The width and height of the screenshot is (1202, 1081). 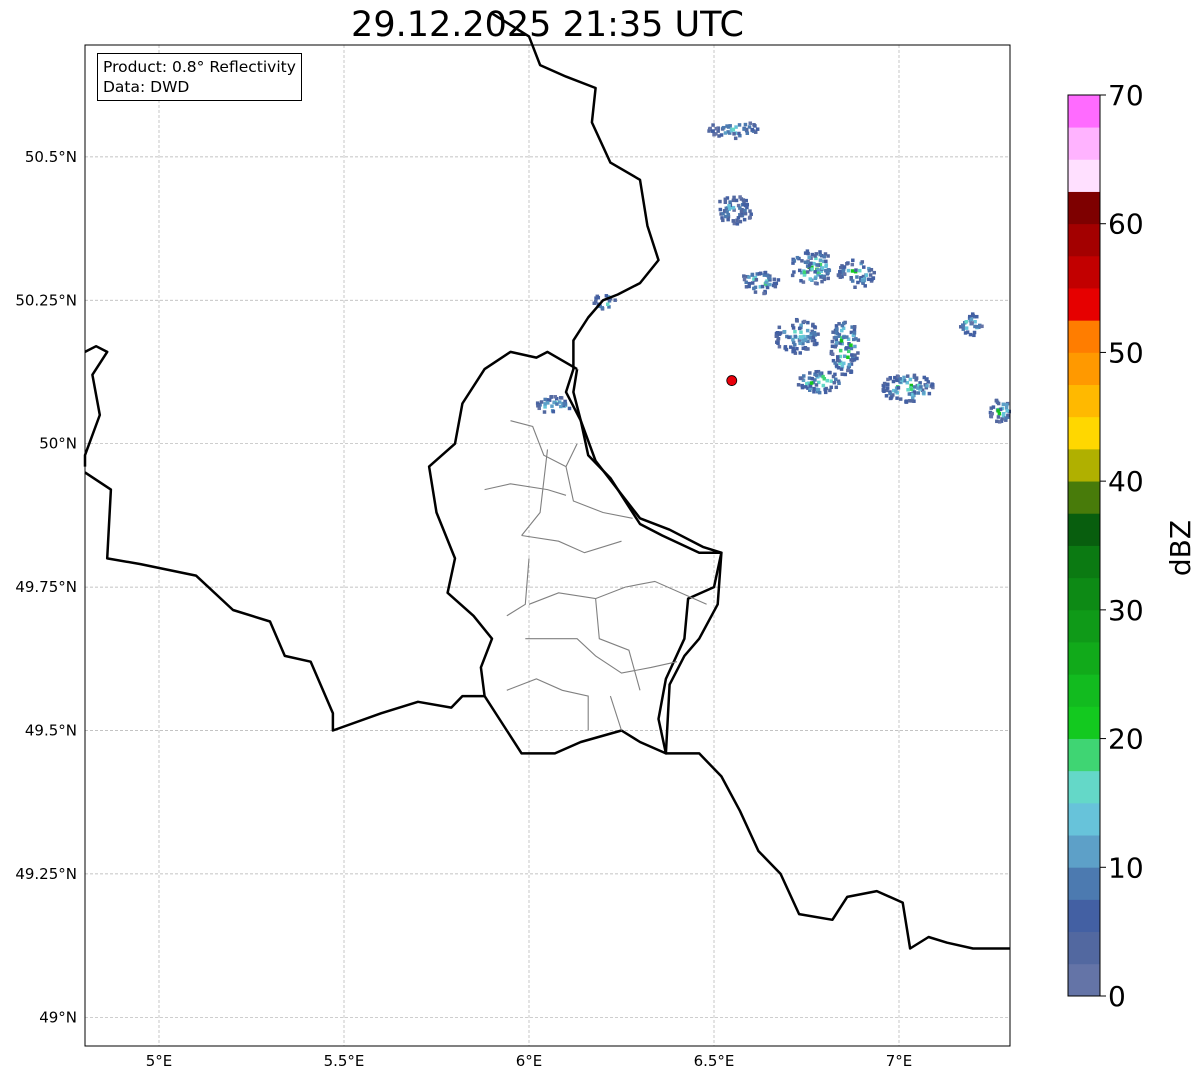 What do you see at coordinates (525, 489) in the screenshot?
I see `canton-border-line` at bounding box center [525, 489].